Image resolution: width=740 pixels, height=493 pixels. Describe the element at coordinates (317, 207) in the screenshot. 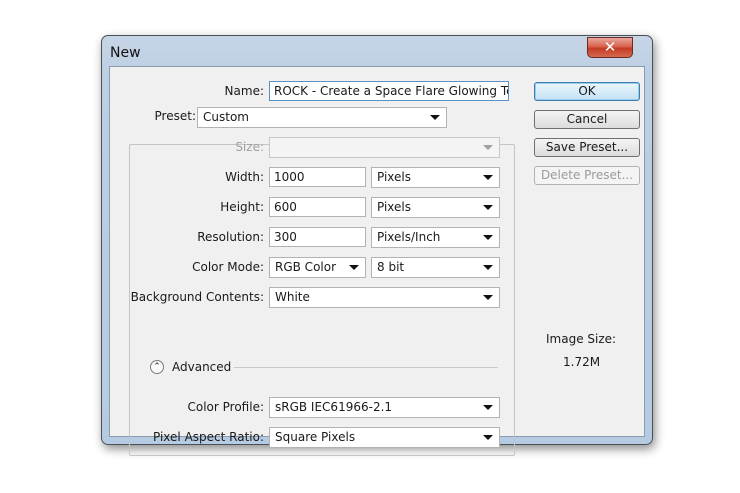

I see `height-input: 600` at that location.